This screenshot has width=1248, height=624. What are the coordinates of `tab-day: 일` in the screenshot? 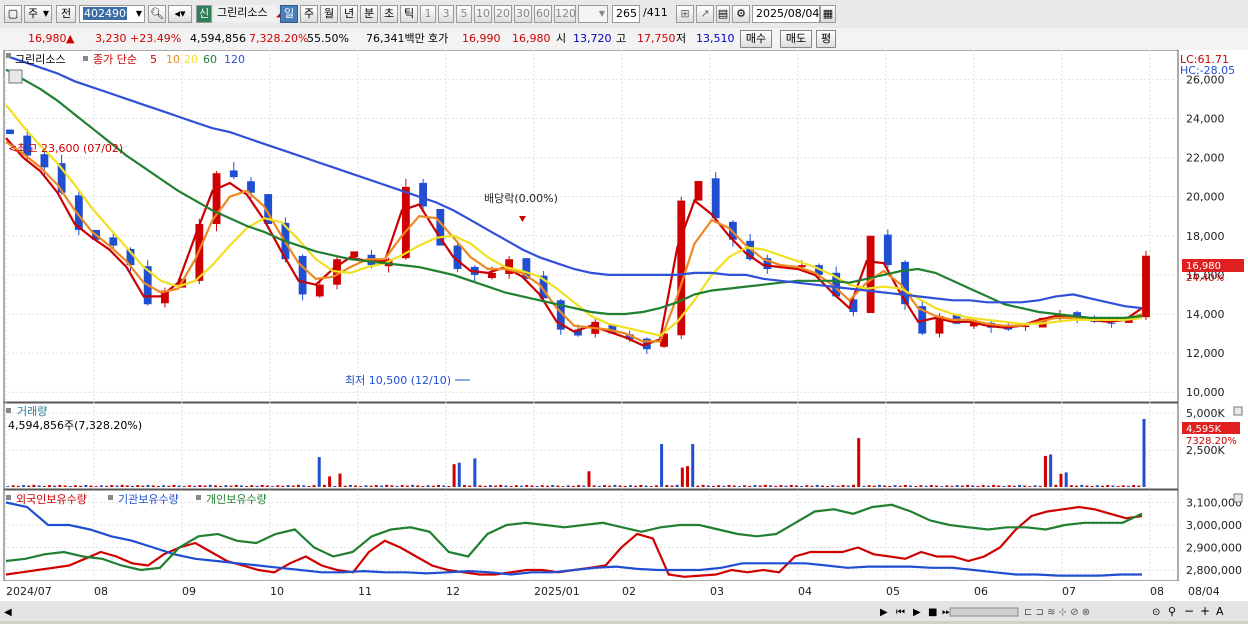 It's located at (289, 14).